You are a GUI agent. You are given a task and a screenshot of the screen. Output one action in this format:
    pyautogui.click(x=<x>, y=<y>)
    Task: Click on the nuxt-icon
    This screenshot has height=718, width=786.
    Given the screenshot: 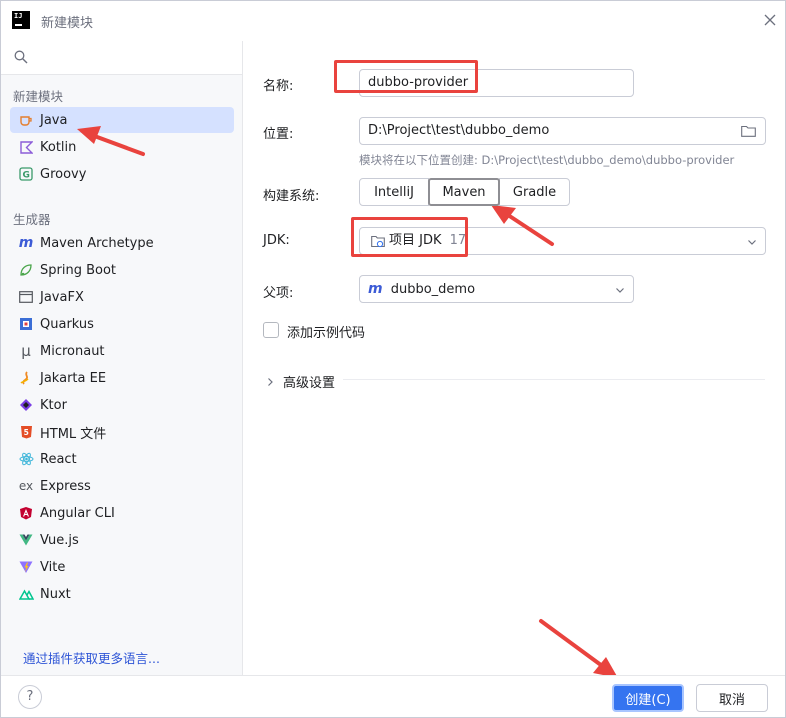 What is the action you would take?
    pyautogui.click(x=26, y=594)
    